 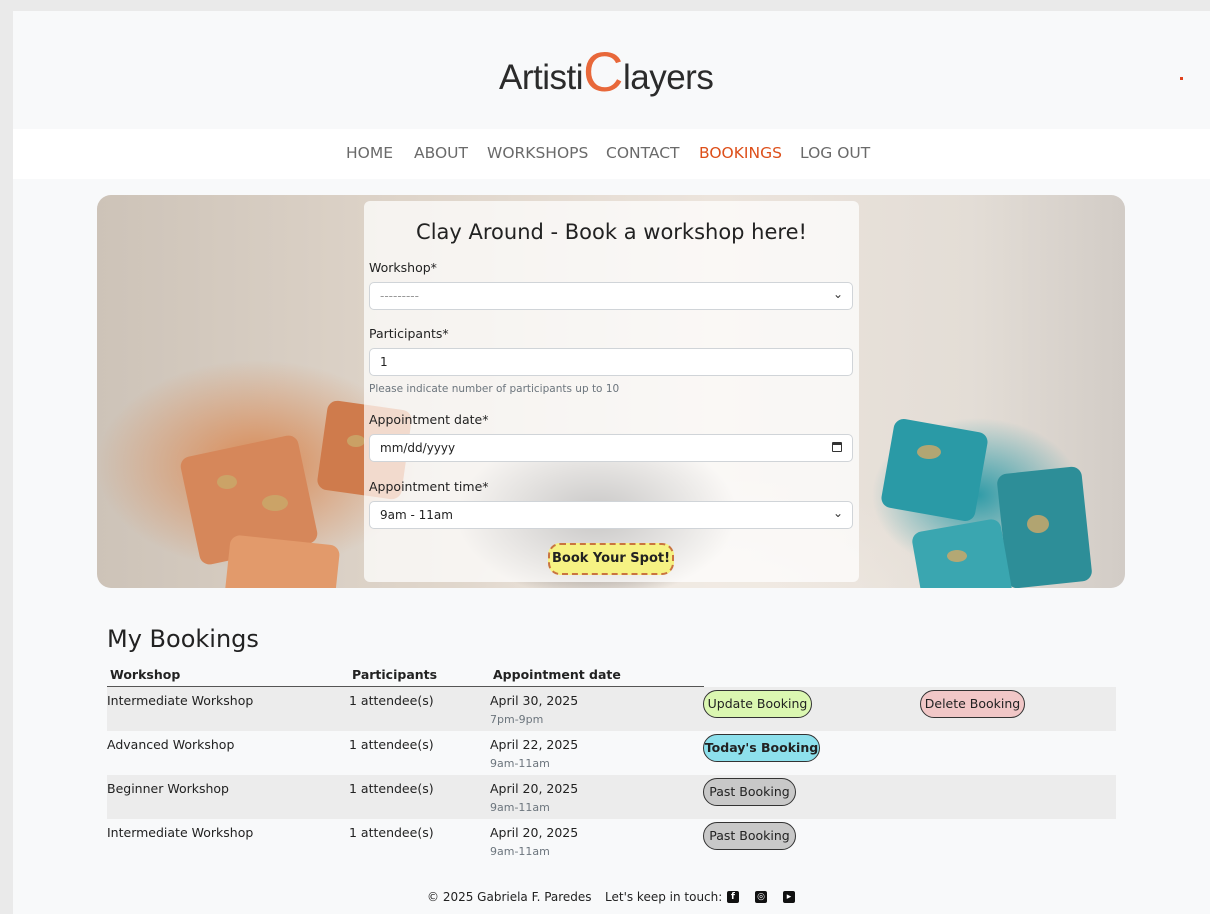 I want to click on instagram-icon: ◎, so click(x=761, y=897).